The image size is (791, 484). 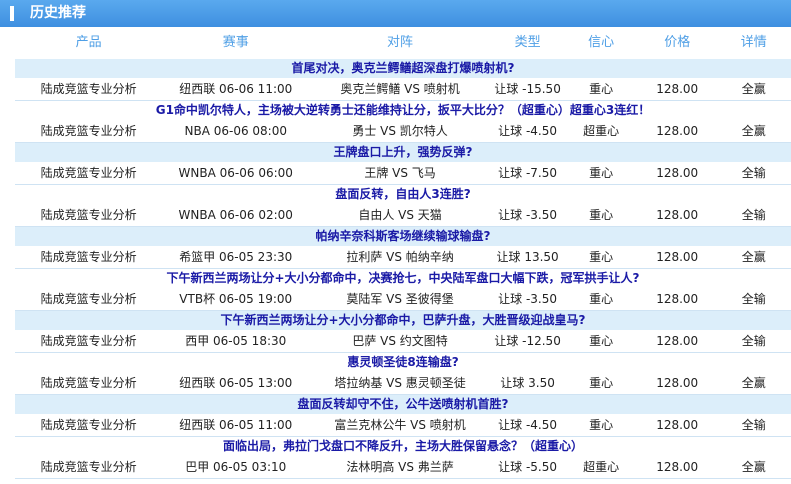 What do you see at coordinates (403, 236) in the screenshot?
I see `recommendation-title-link: 帕纳辛奈科斯客场继续输球输盘?` at bounding box center [403, 236].